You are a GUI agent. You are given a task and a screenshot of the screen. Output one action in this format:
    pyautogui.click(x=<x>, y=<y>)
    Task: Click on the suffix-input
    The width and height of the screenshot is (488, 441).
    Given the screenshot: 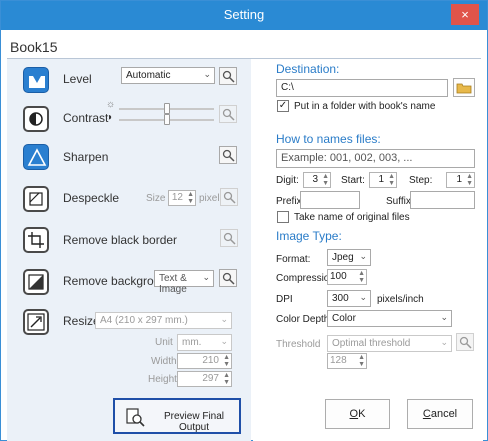 What is the action you would take?
    pyautogui.click(x=442, y=200)
    